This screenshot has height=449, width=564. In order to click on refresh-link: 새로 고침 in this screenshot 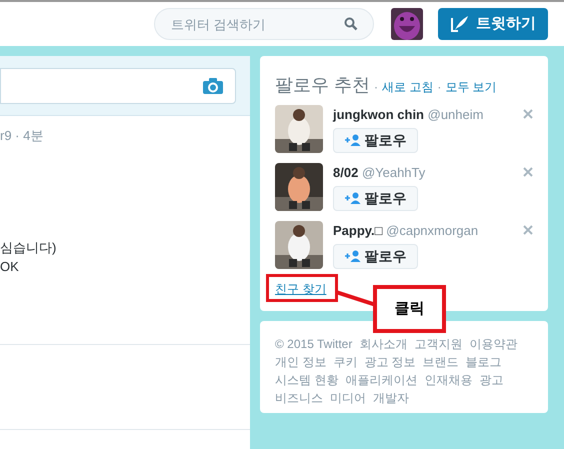, I will do `click(408, 87)`.